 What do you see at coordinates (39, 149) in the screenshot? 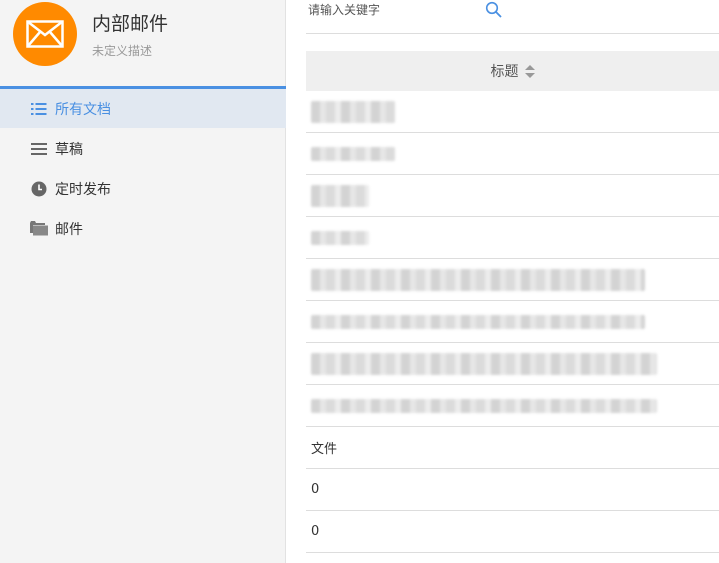
I see `menu-icon` at bounding box center [39, 149].